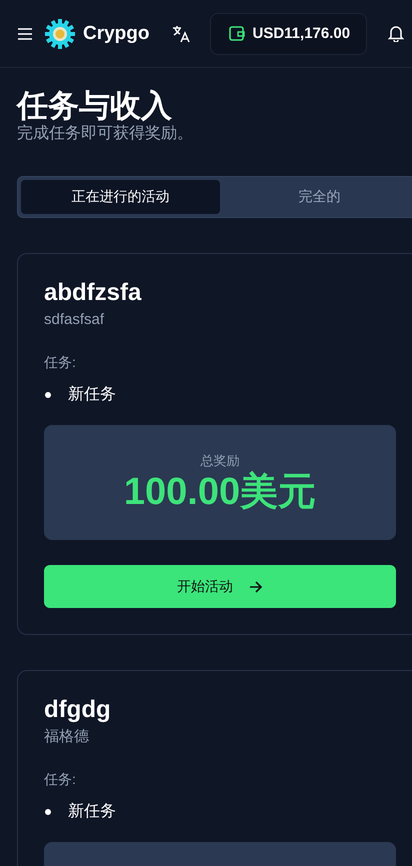  I want to click on menu-icon, so click(25, 34).